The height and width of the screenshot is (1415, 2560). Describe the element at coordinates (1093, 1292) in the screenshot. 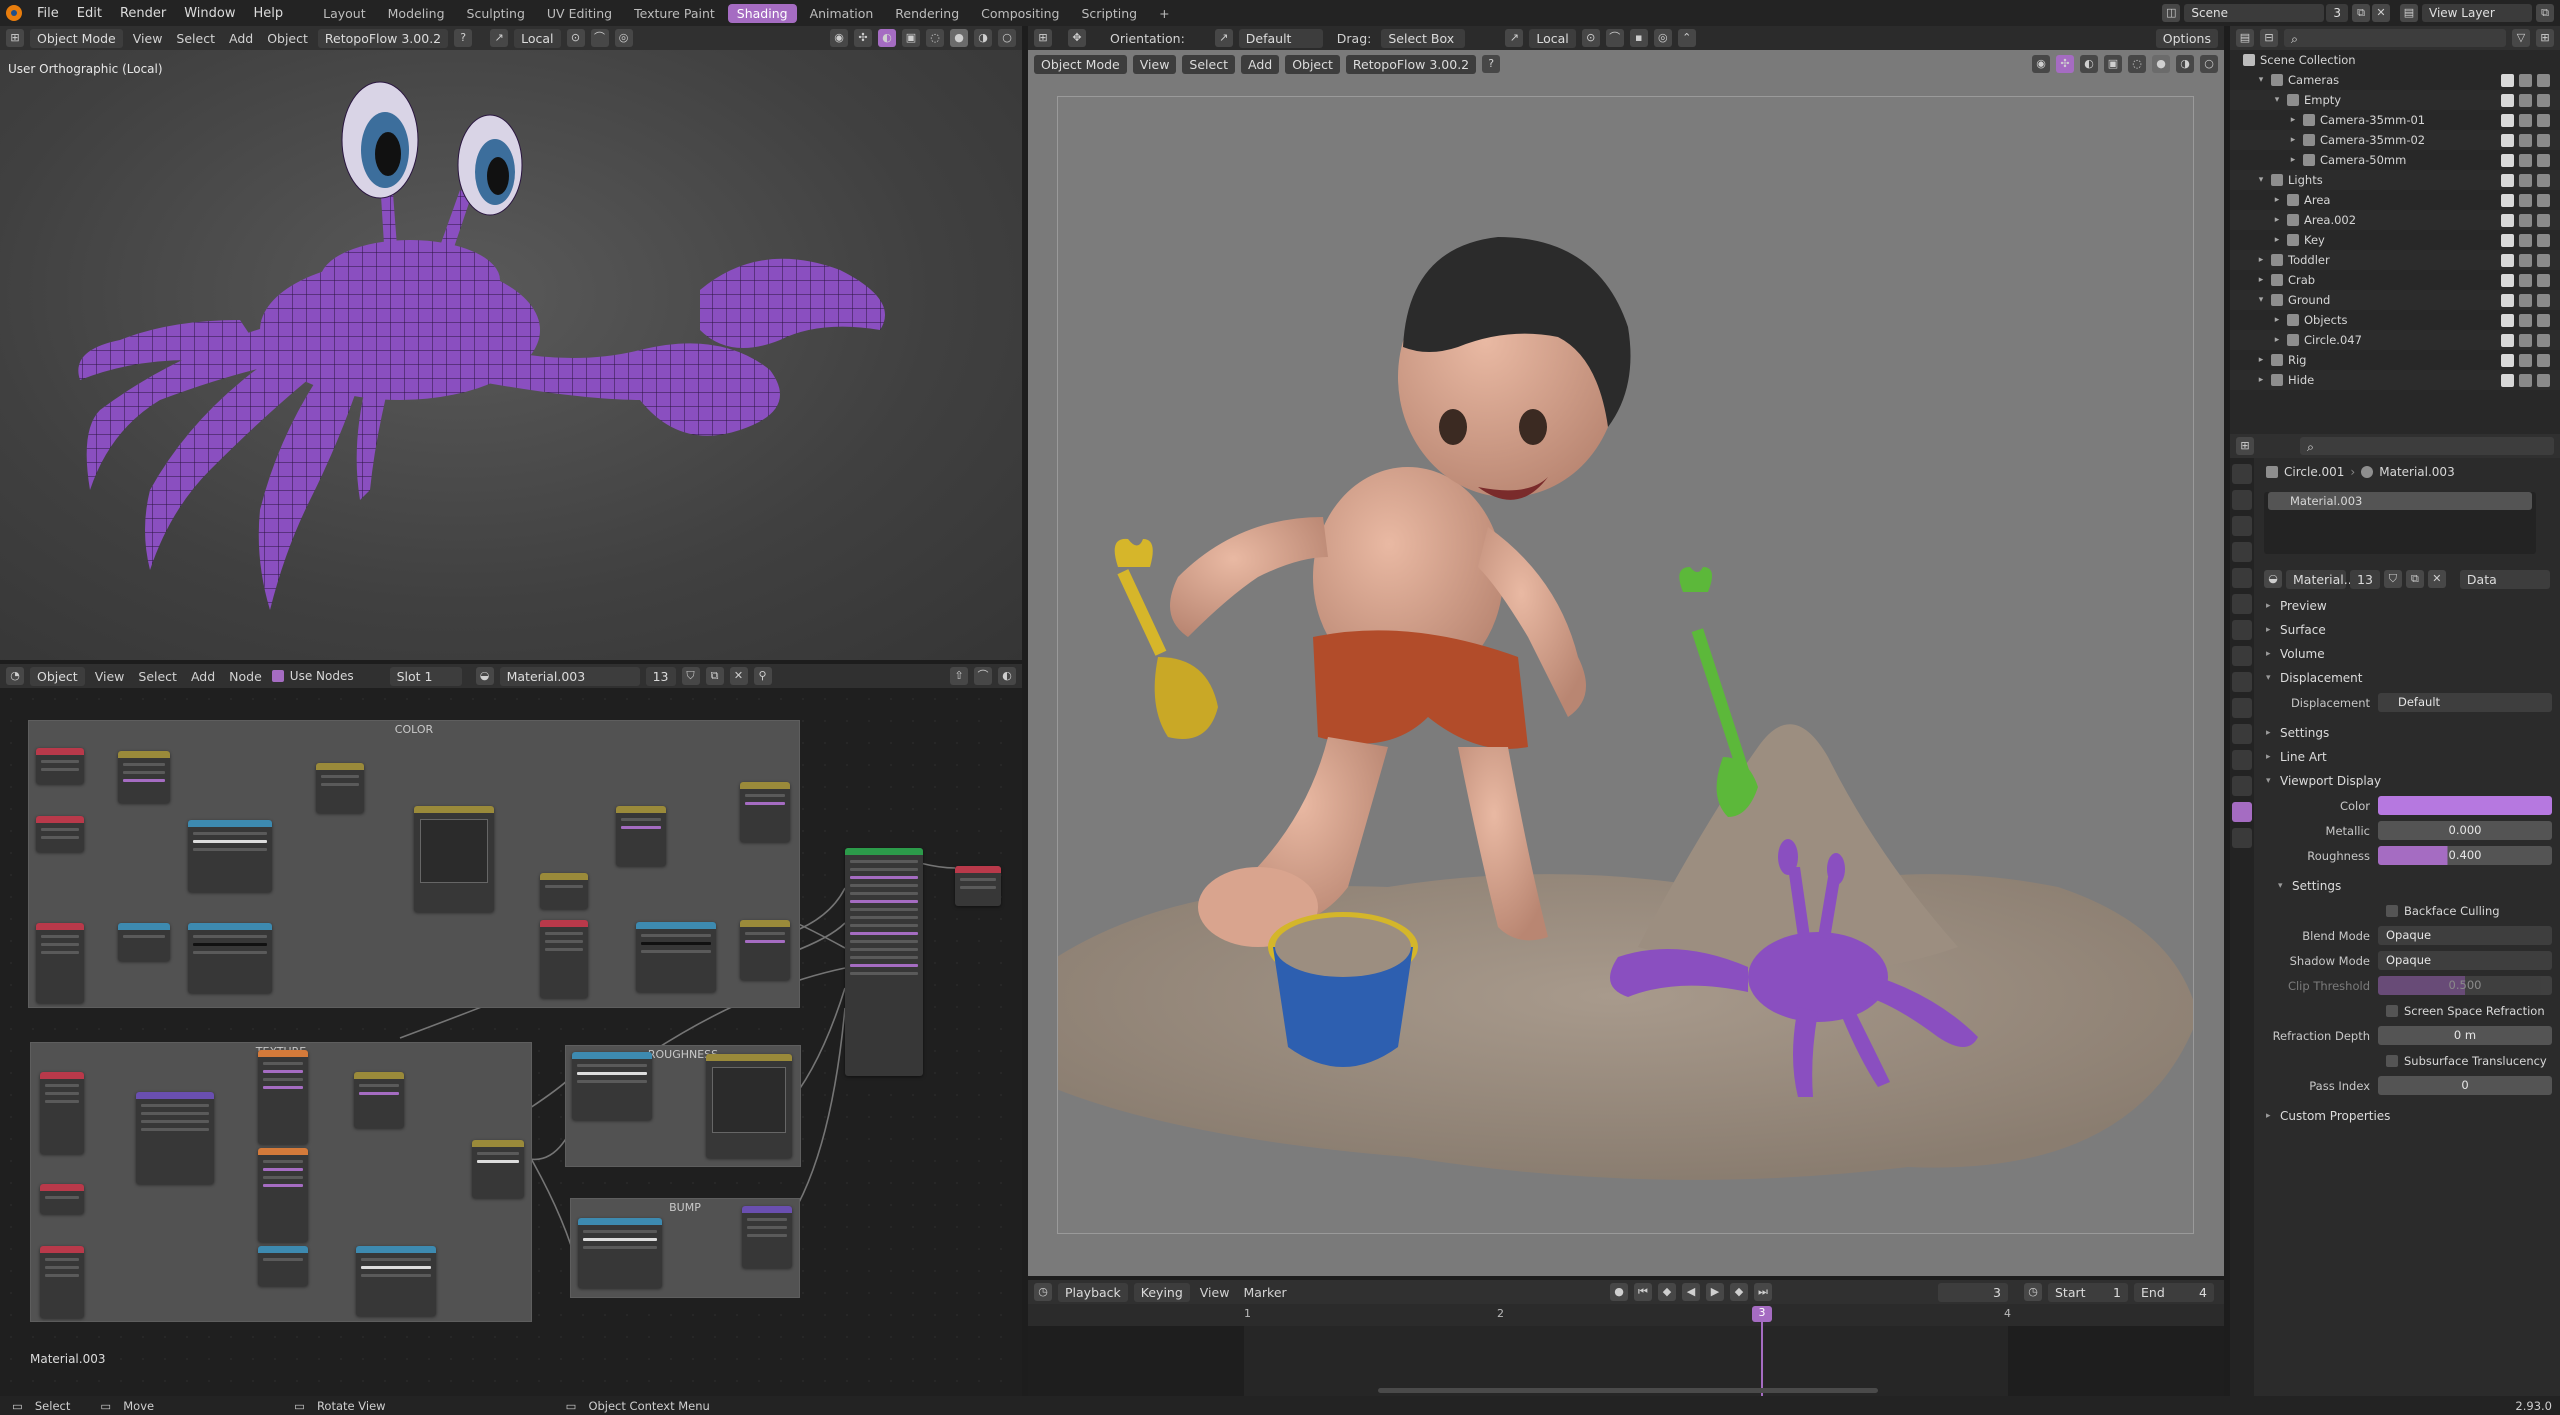

I see `playback-menu: Playback` at that location.